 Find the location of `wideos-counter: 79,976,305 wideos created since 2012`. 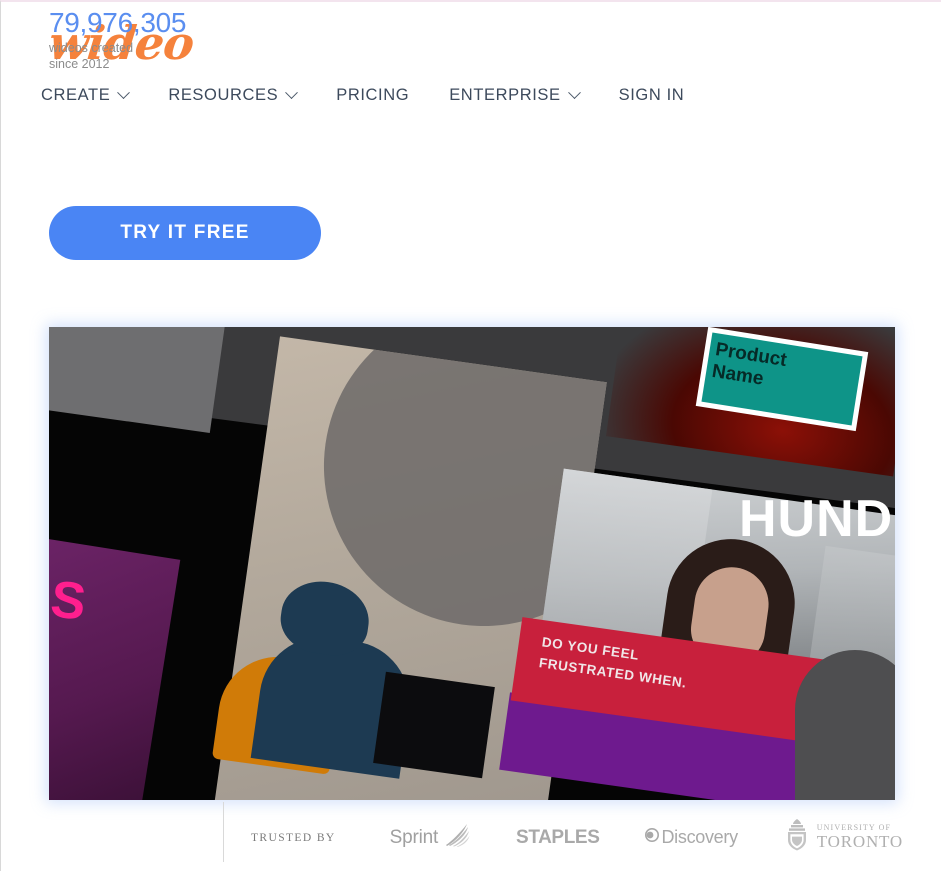

wideos-counter: 79,976,305 wideos created since 2012 is located at coordinates (131, 39).